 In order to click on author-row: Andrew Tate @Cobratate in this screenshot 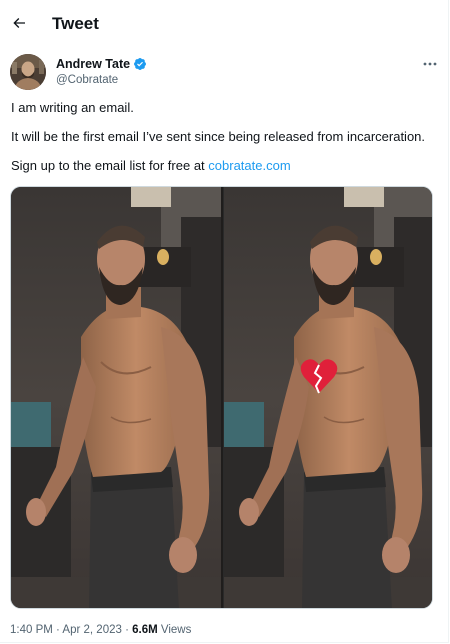, I will do `click(225, 73)`.